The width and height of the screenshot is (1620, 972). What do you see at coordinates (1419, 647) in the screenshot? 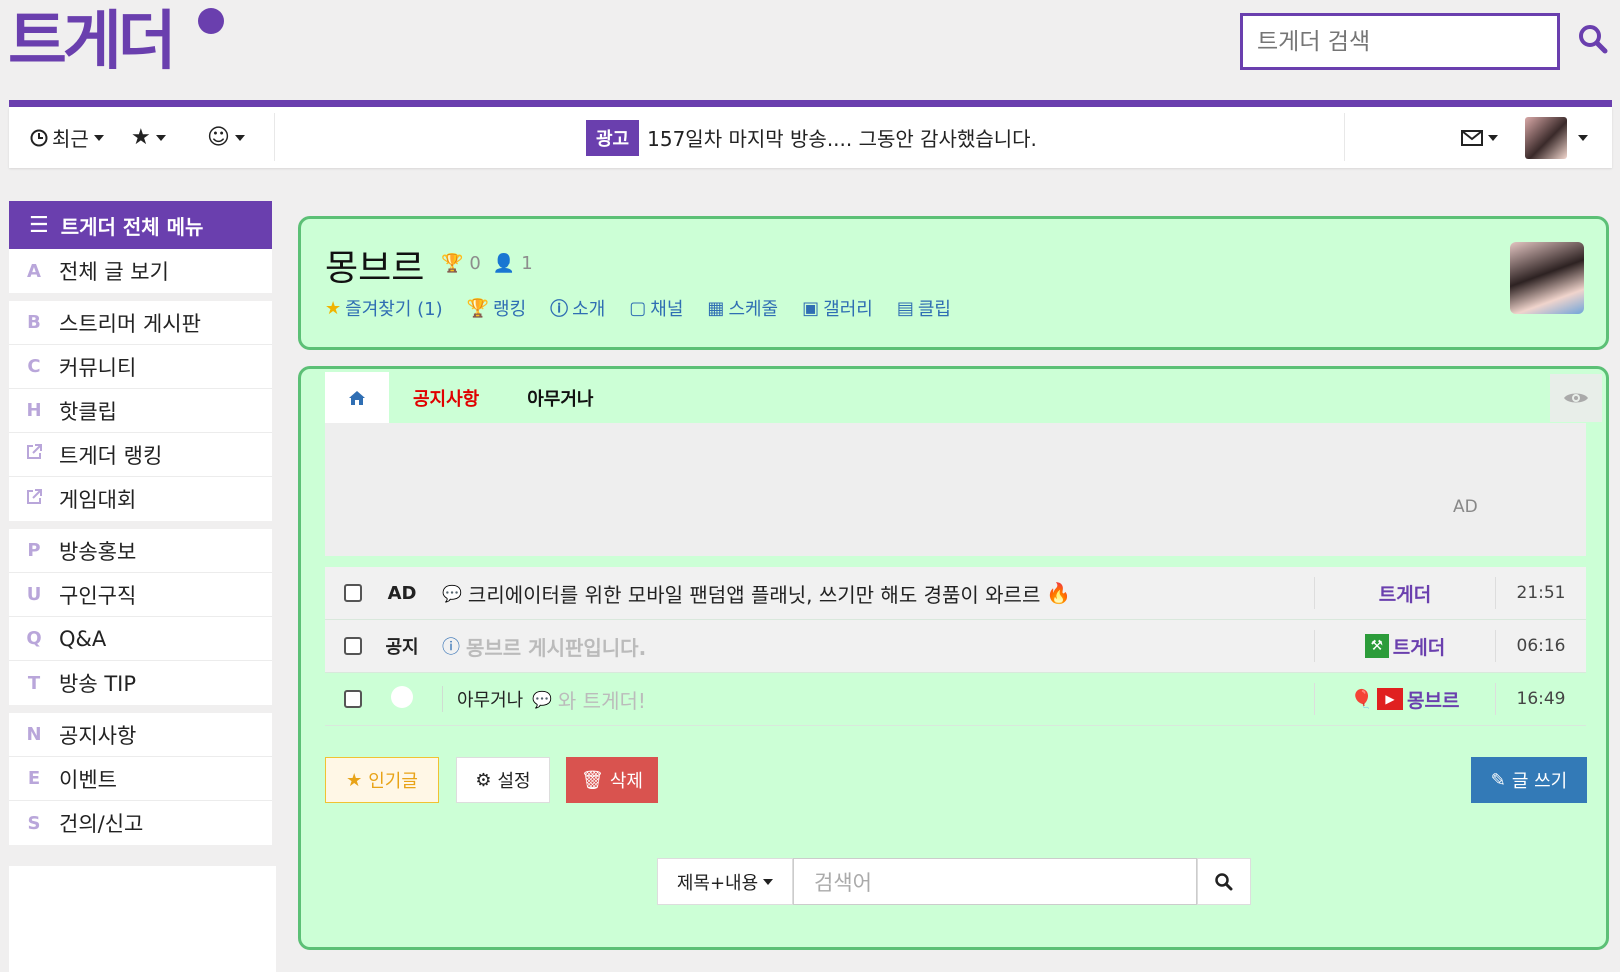
I see `author-name: 트게더` at bounding box center [1419, 647].